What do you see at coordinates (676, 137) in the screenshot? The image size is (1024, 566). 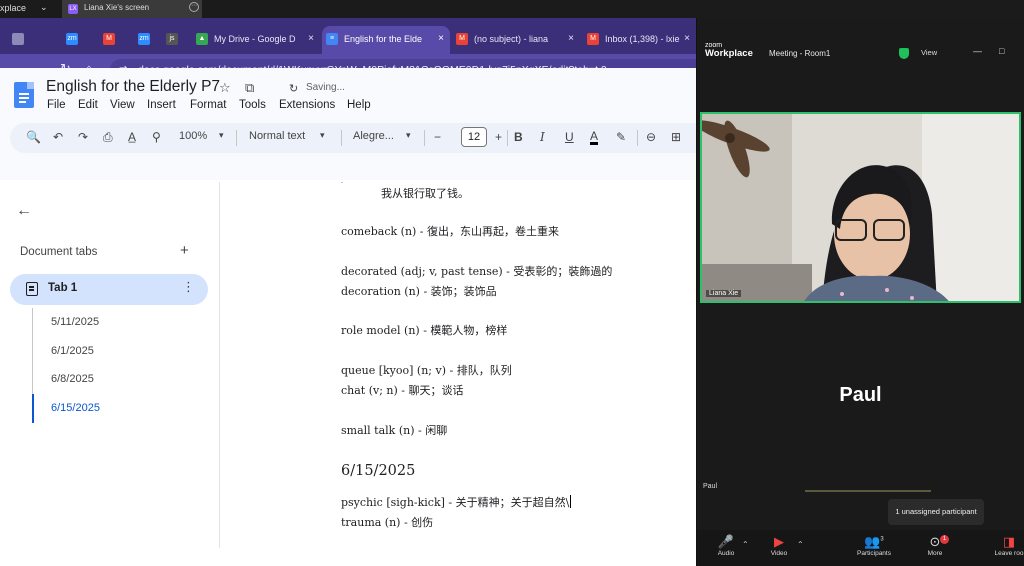 I see `add-comment-icon: ⊞` at bounding box center [676, 137].